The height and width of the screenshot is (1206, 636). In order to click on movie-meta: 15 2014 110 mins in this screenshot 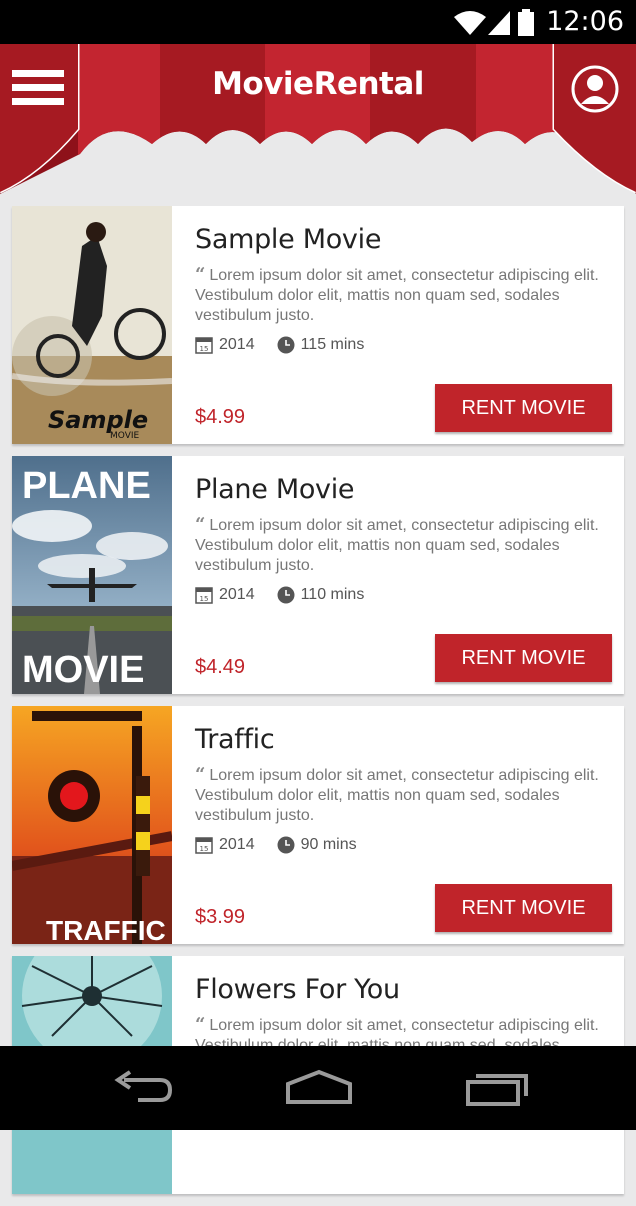, I will do `click(403, 595)`.